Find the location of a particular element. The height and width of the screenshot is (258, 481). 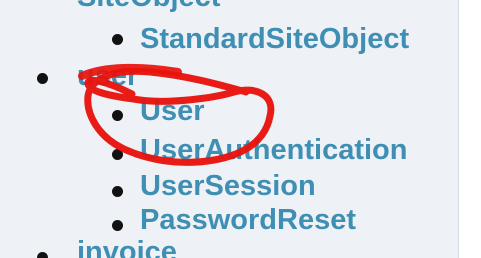

bullet-standardsiteobject is located at coordinates (117, 39).